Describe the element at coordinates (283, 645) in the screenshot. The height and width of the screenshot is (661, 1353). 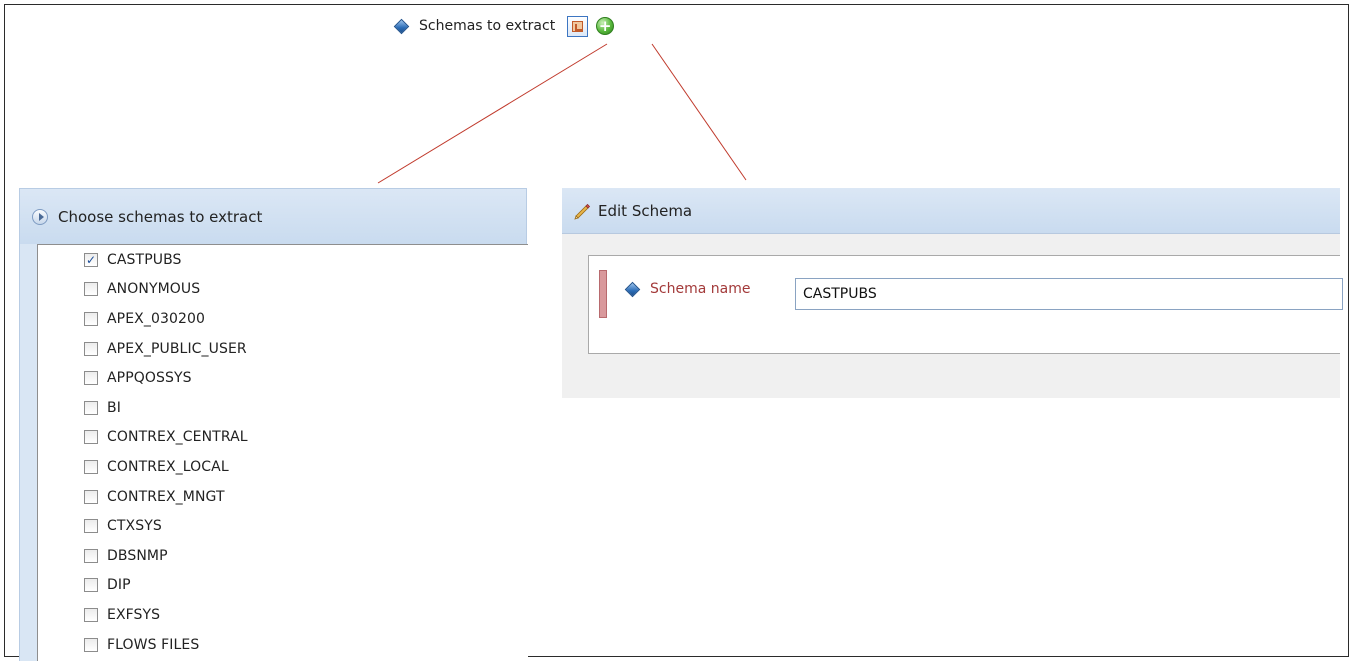
I see `schema-list-item: FLOWS FILES` at that location.